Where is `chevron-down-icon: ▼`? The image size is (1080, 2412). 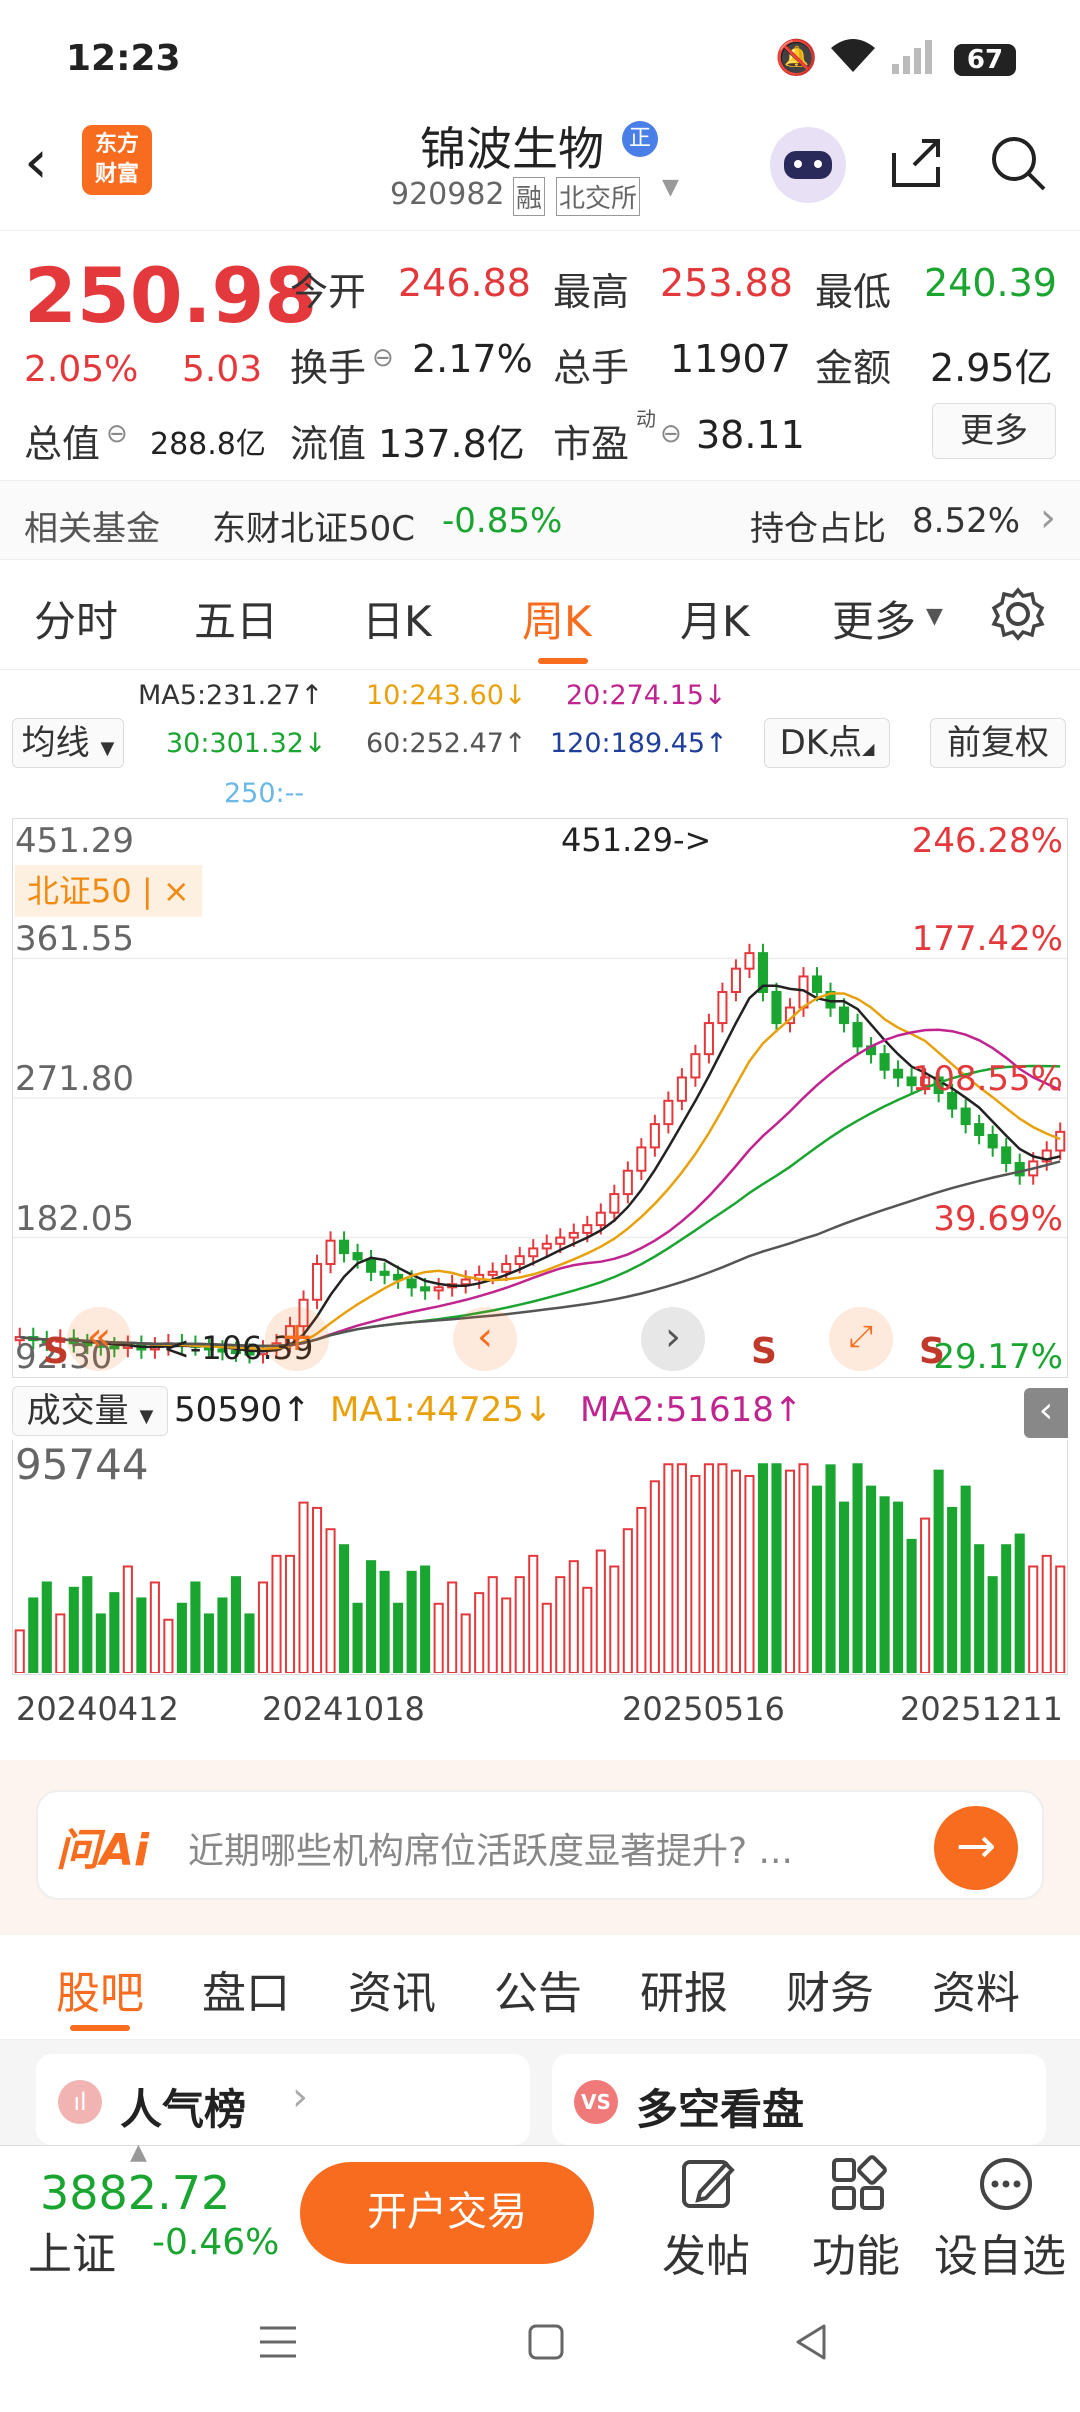
chevron-down-icon: ▼ is located at coordinates (670, 187).